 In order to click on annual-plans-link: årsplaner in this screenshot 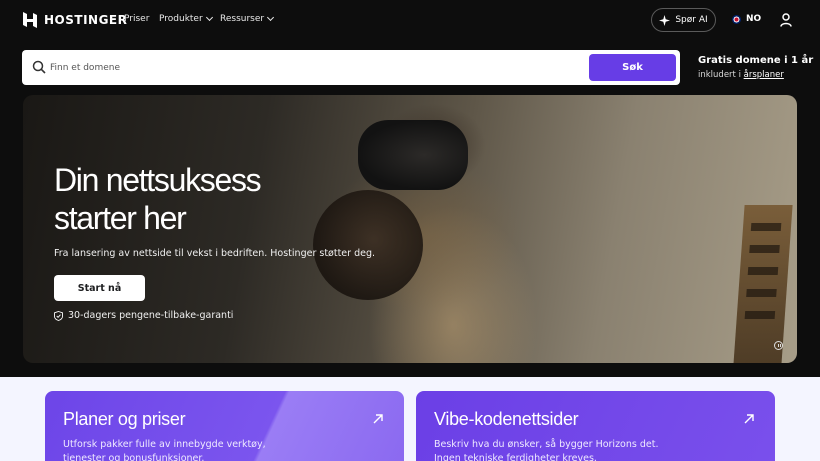, I will do `click(764, 75)`.